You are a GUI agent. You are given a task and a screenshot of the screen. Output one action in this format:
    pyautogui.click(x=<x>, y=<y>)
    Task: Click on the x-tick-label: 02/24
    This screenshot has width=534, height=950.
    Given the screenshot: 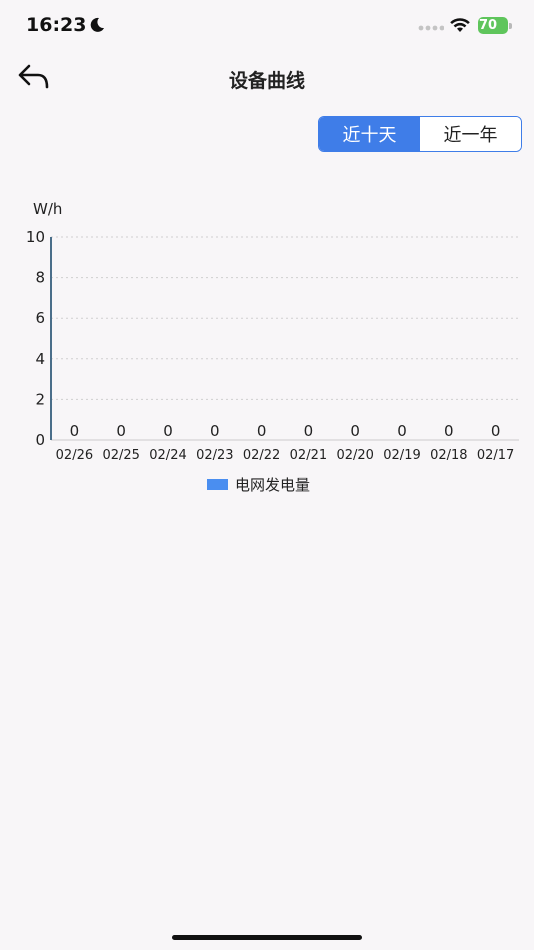 What is the action you would take?
    pyautogui.click(x=167, y=455)
    